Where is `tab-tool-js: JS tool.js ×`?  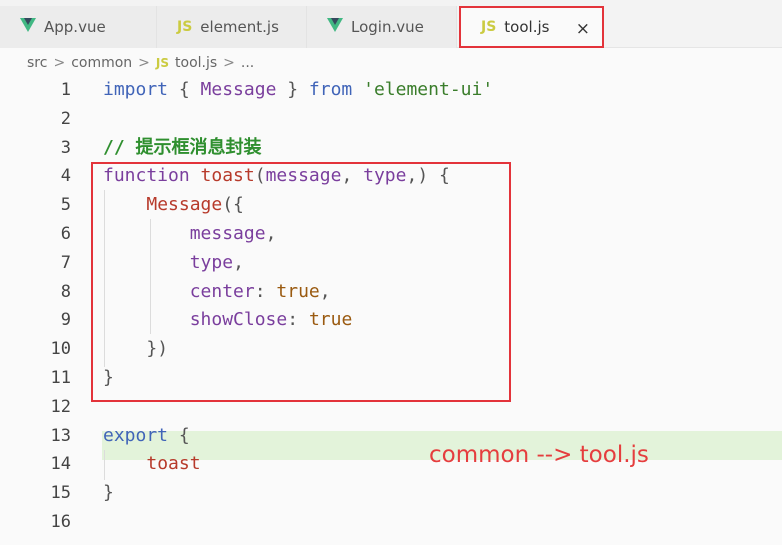
tab-tool-js: JS tool.js × is located at coordinates (531, 27).